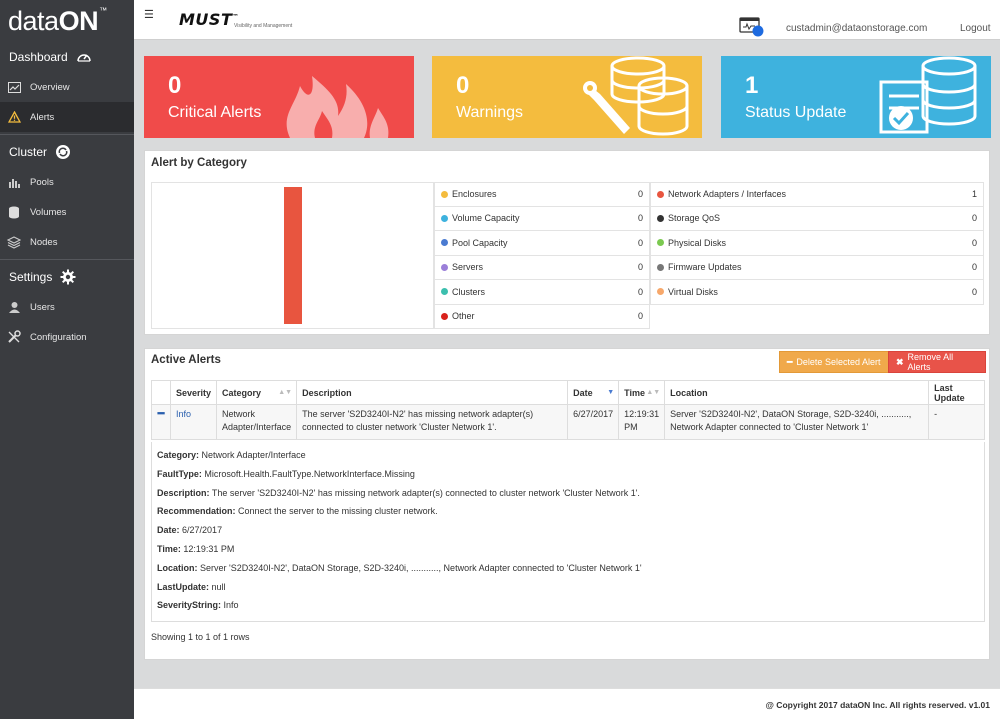 The width and height of the screenshot is (1000, 719). Describe the element at coordinates (202, 530) in the screenshot. I see `detail-value: 6/27/2017` at that location.